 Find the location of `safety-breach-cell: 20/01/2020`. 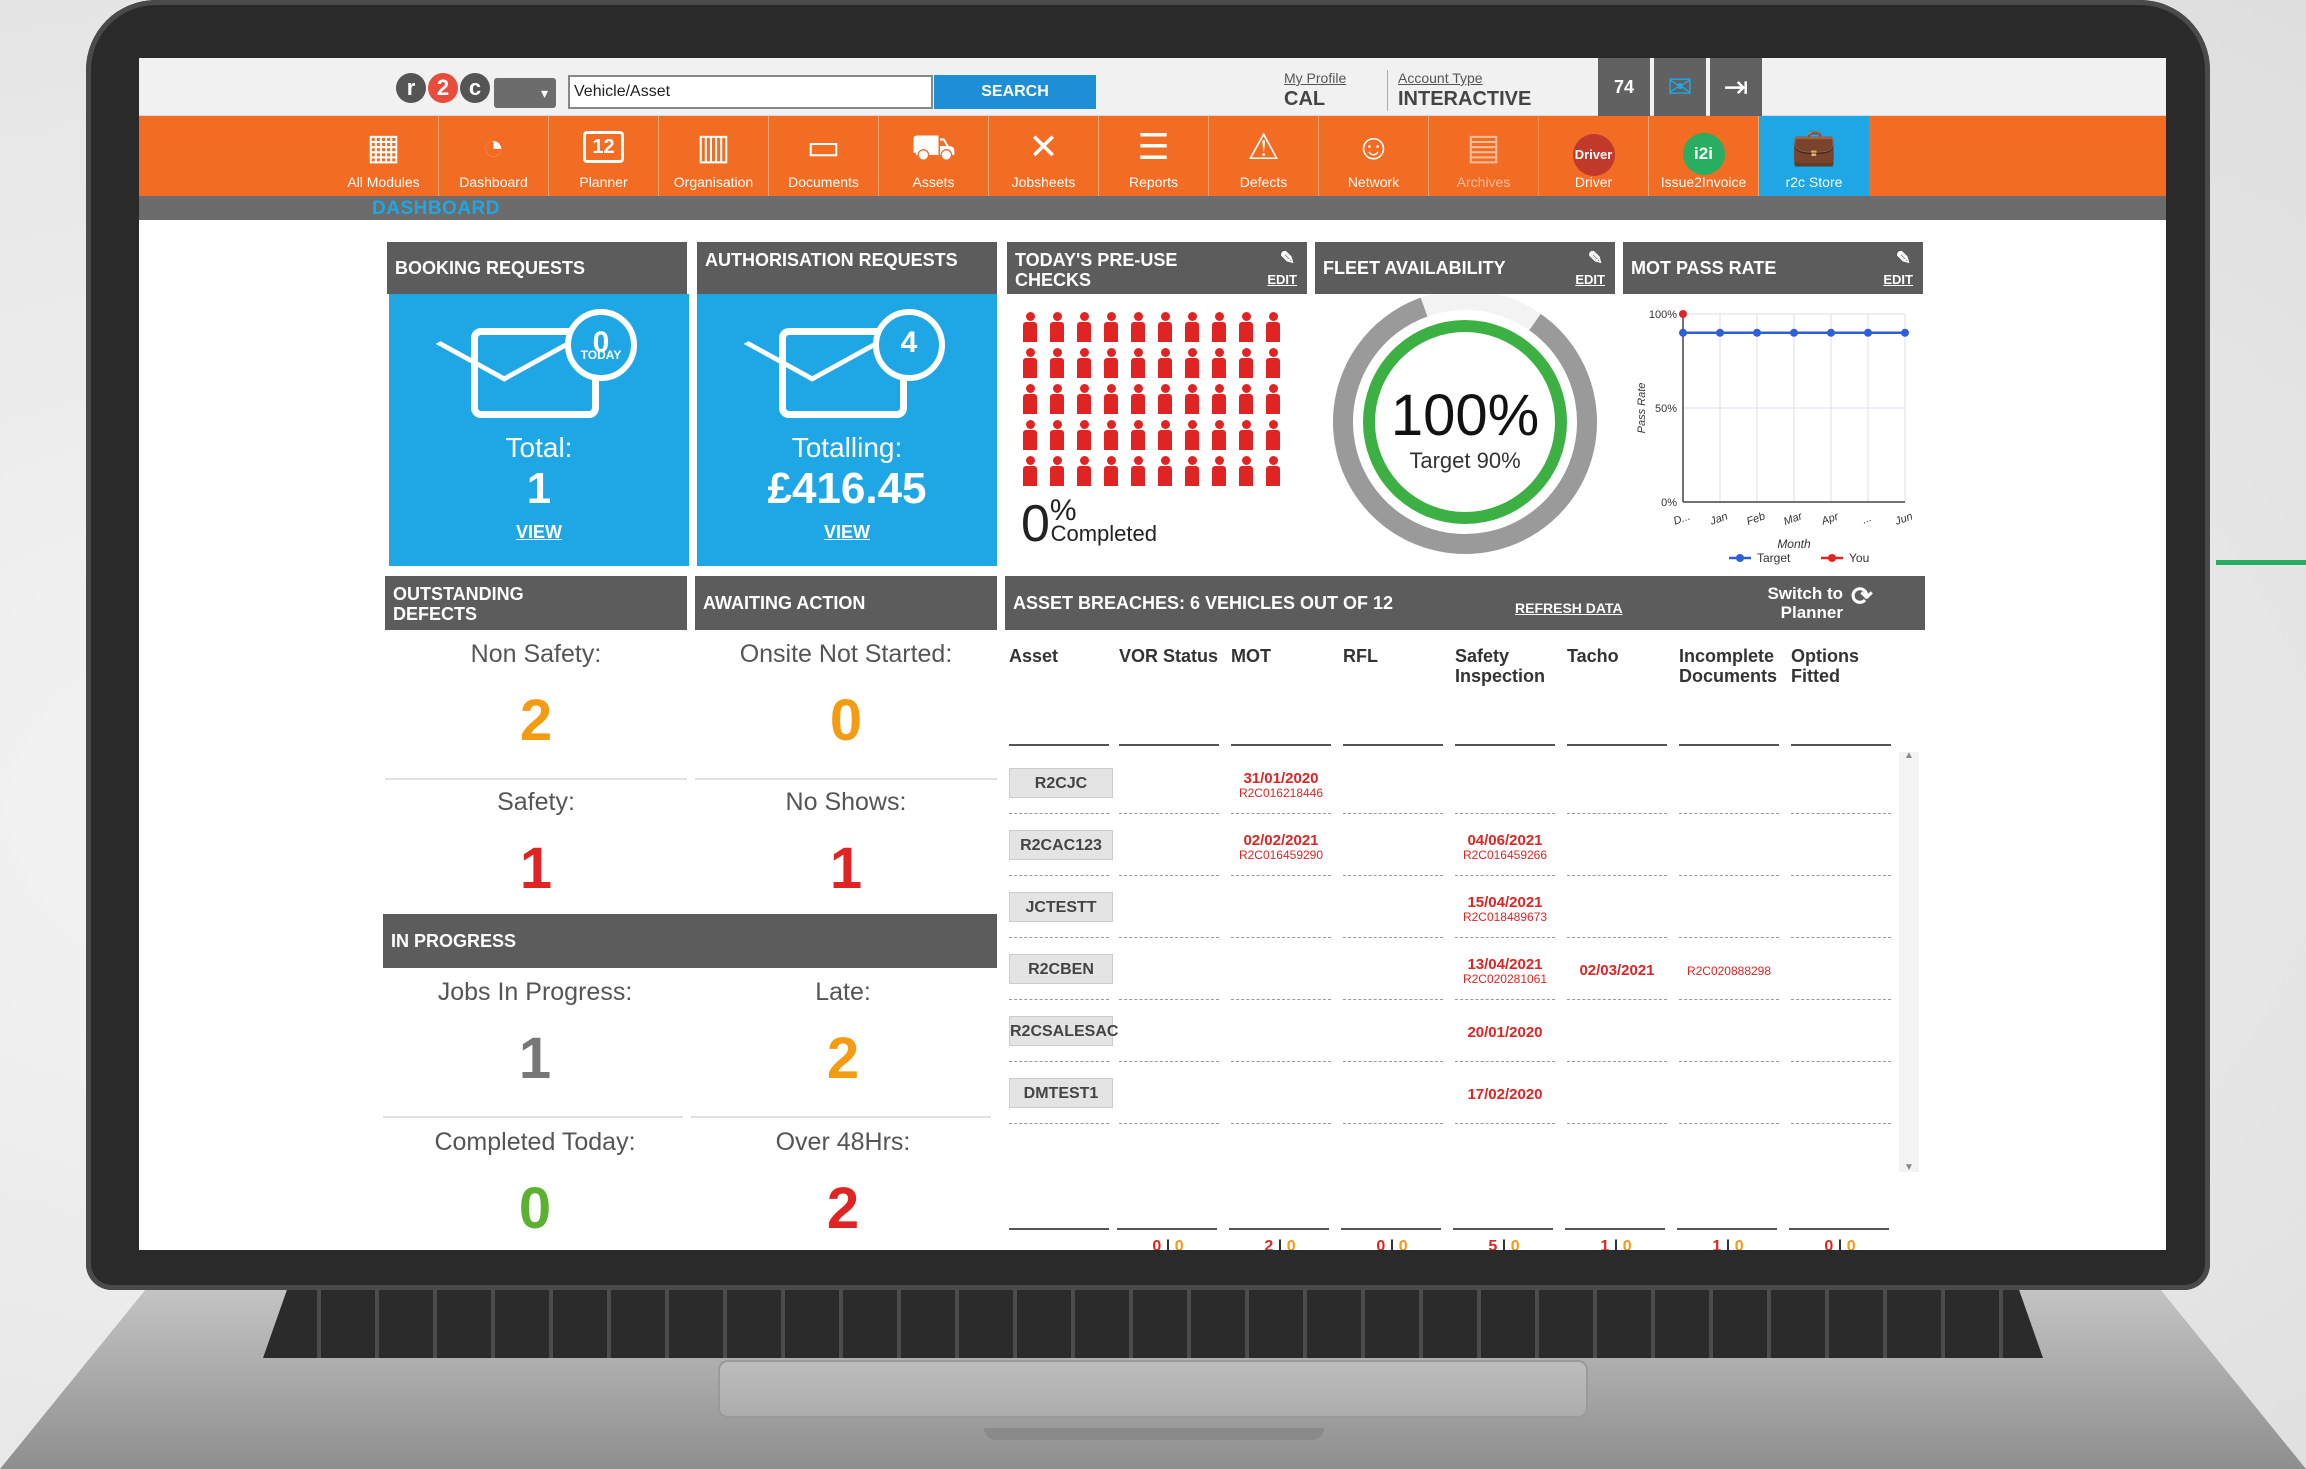

safety-breach-cell: 20/01/2020 is located at coordinates (1505, 1032).